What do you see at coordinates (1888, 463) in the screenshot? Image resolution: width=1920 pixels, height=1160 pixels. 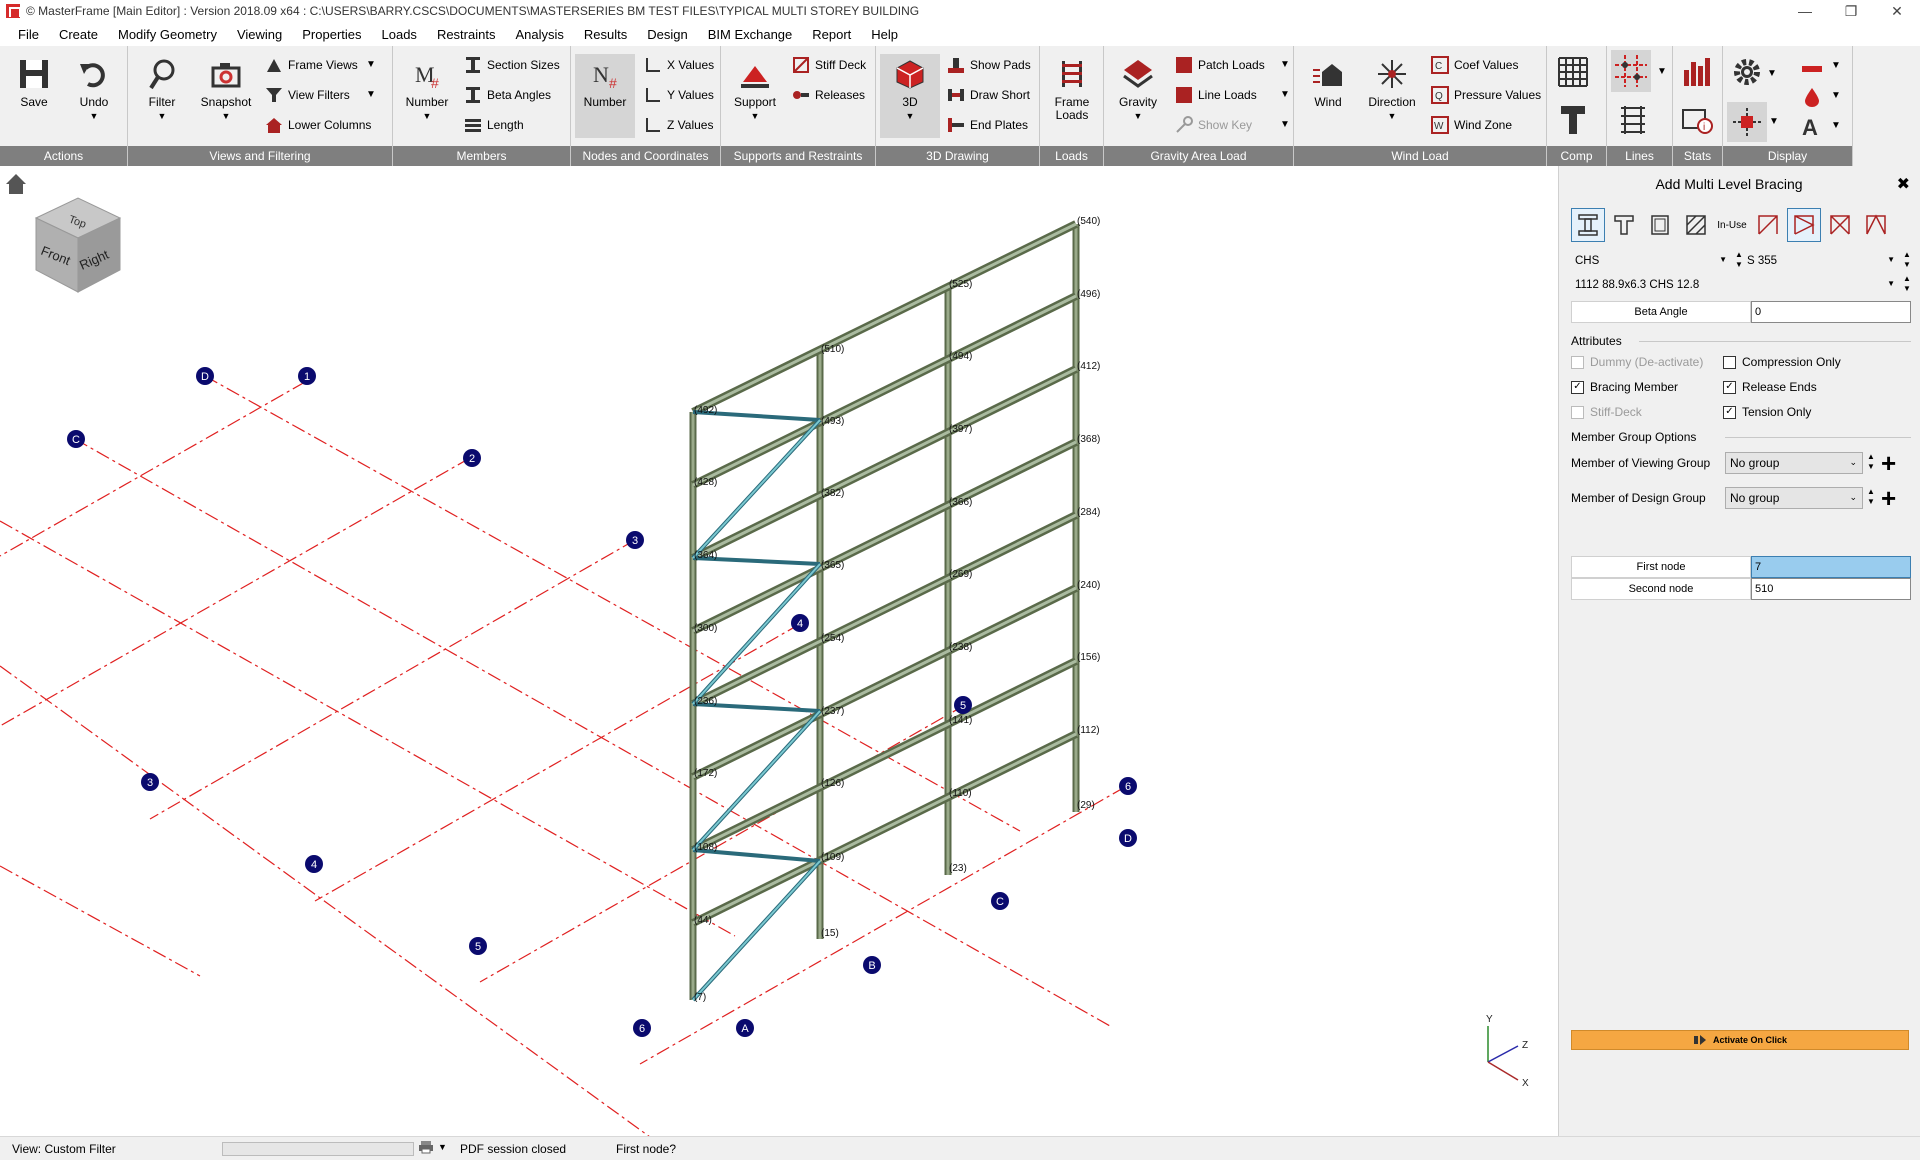 I see `add-viewing-group-button: +` at bounding box center [1888, 463].